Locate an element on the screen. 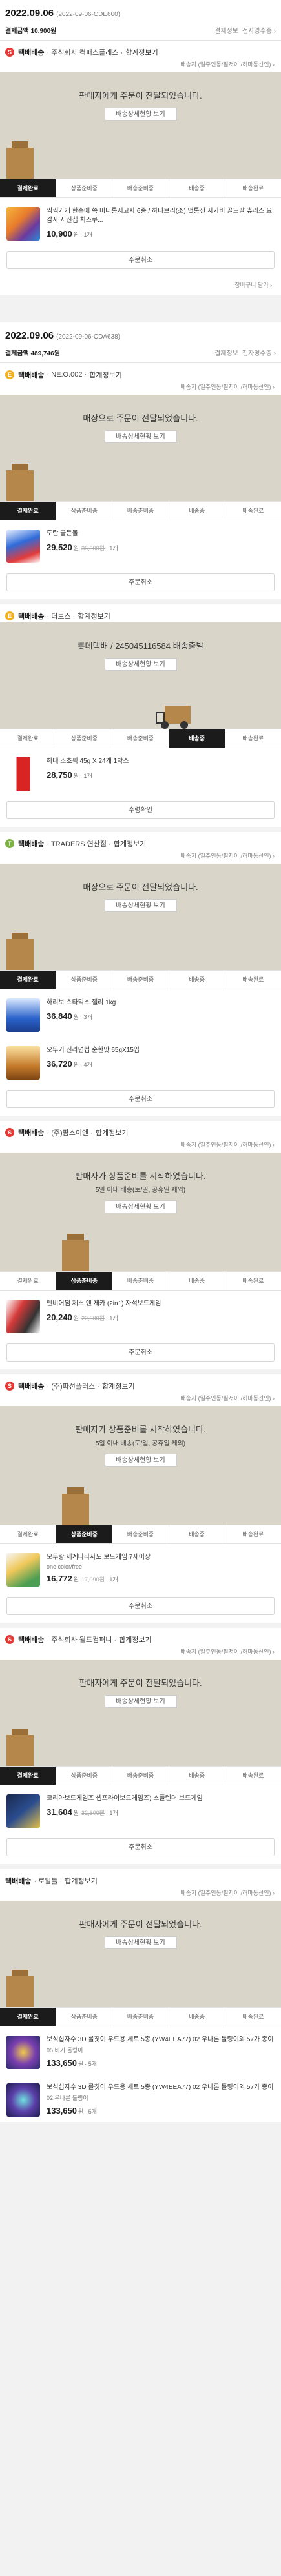 The image size is (281, 2576). price-value: 29,520 is located at coordinates (60, 547).